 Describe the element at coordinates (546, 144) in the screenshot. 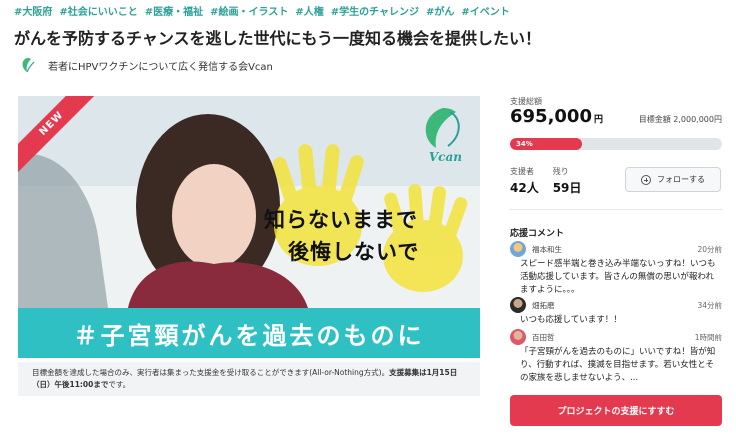

I see `funding-progress-fill: 34%` at that location.